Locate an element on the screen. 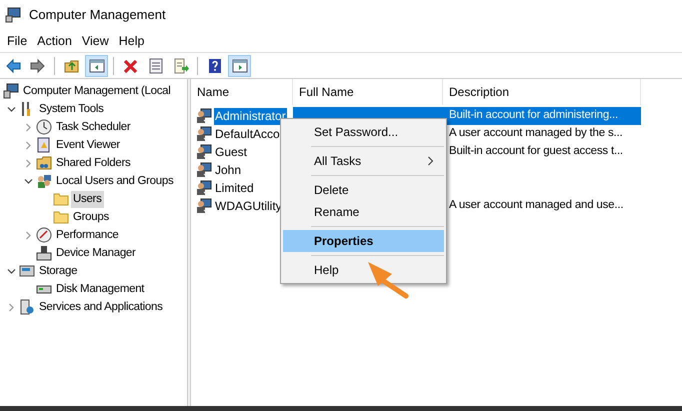 This screenshot has height=411, width=682. window-title: Computer Management is located at coordinates (97, 15).